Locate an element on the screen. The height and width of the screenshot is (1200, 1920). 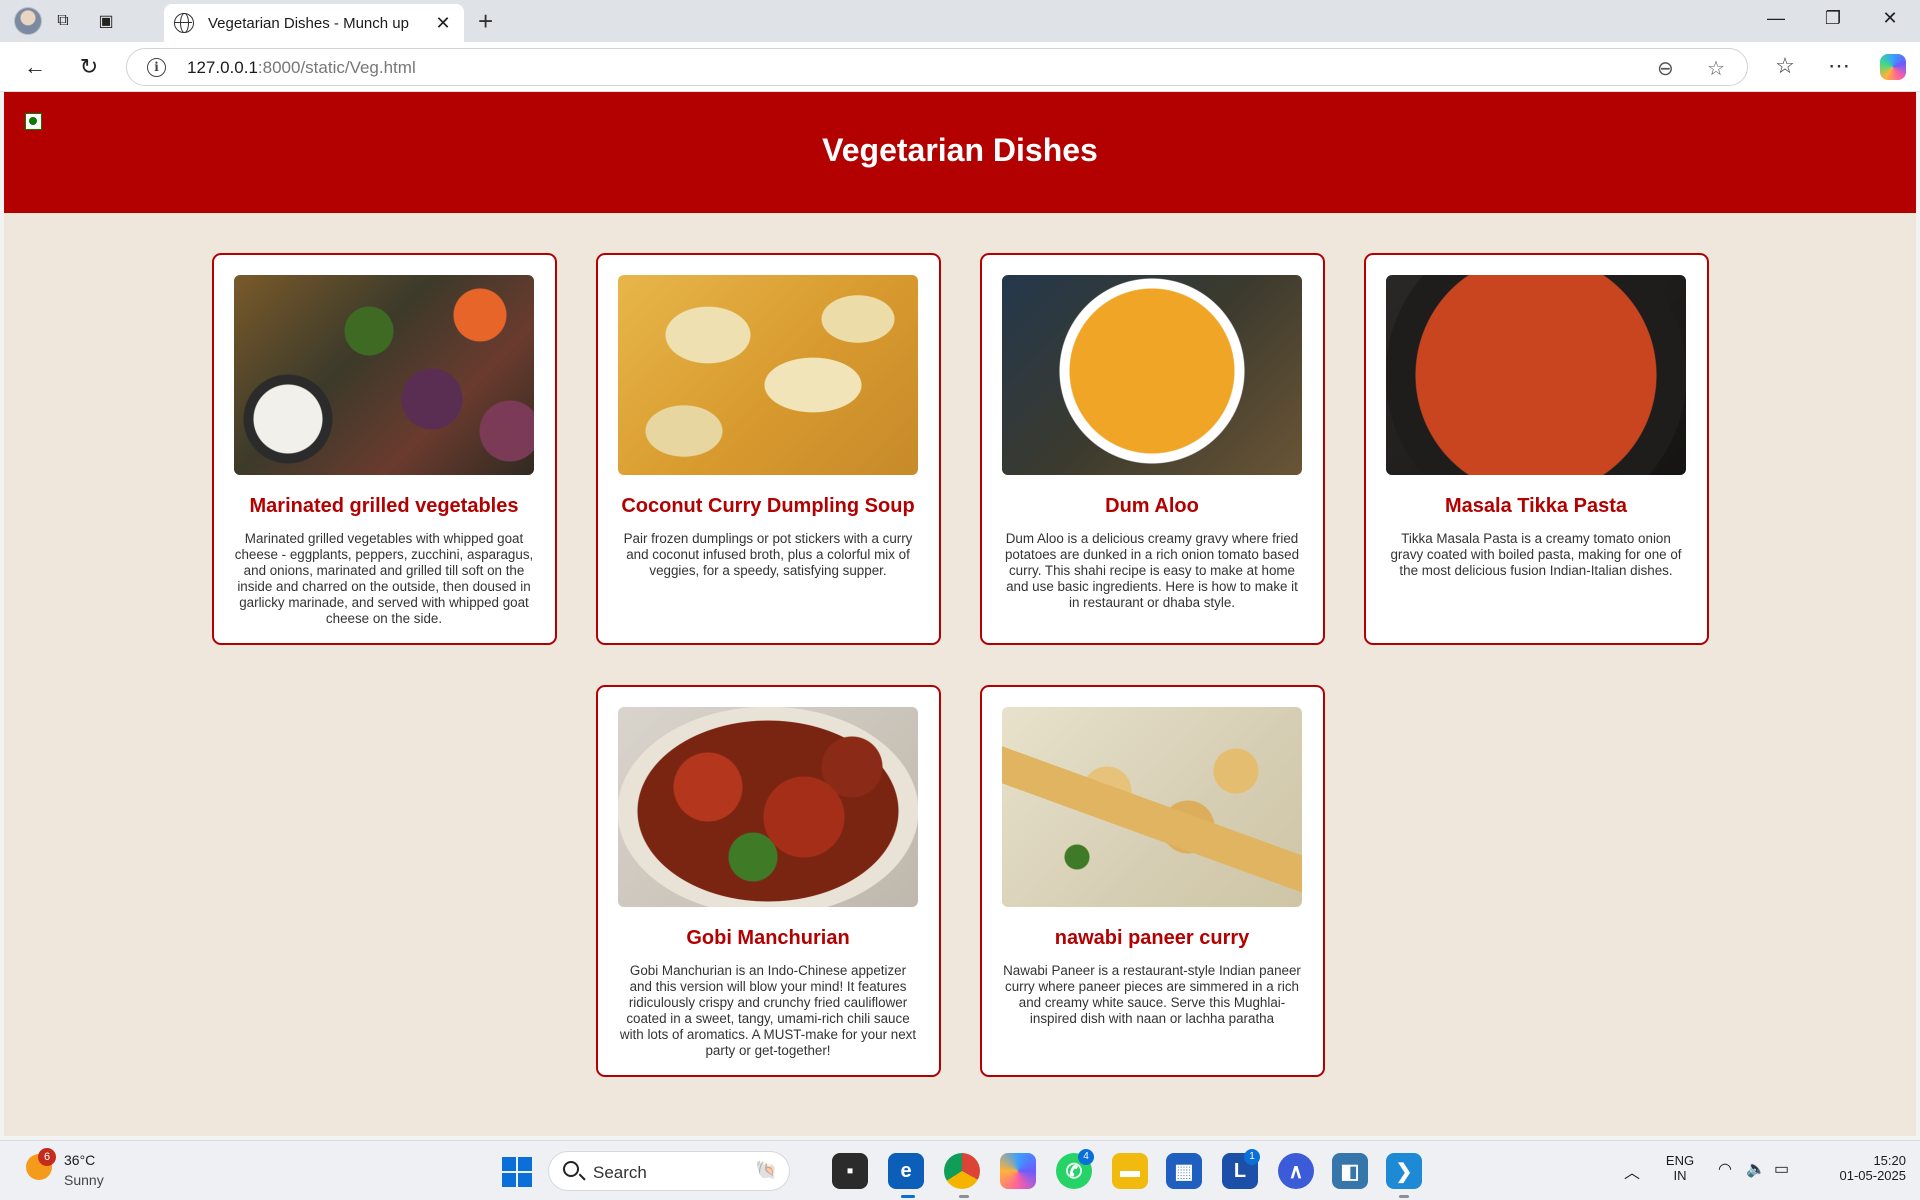
tab-close-icon: ✕ is located at coordinates (443, 23).